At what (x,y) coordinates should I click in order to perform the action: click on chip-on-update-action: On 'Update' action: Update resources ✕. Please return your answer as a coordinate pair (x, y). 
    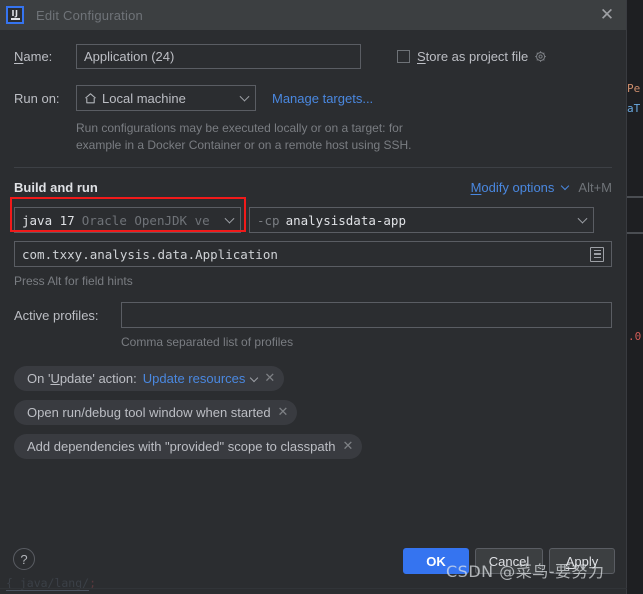
    Looking at the image, I should click on (149, 378).